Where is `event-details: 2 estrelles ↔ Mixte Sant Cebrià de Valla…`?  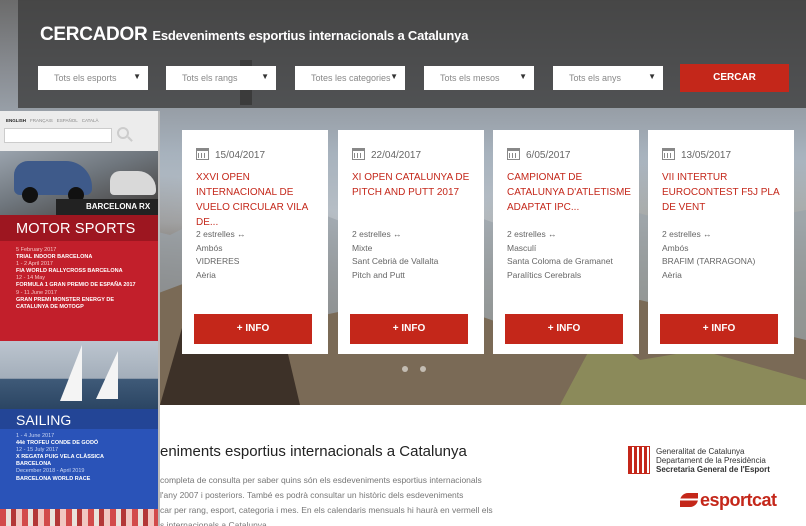 event-details: 2 estrelles ↔ Mixte Sant Cebrià de Valla… is located at coordinates (416, 255).